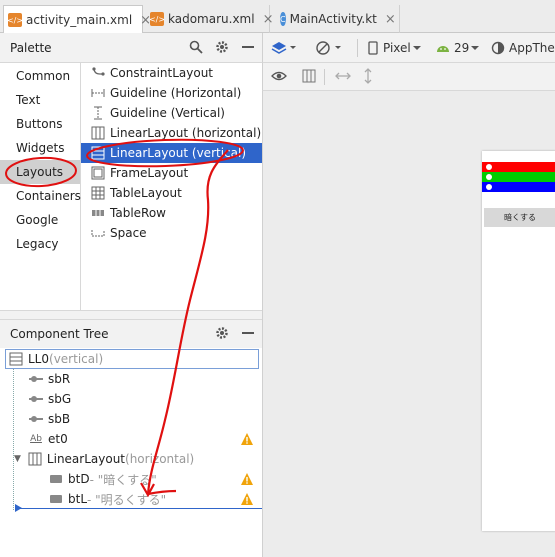  Describe the element at coordinates (138, 213) in the screenshot. I see `widget-label: TableRow` at that location.